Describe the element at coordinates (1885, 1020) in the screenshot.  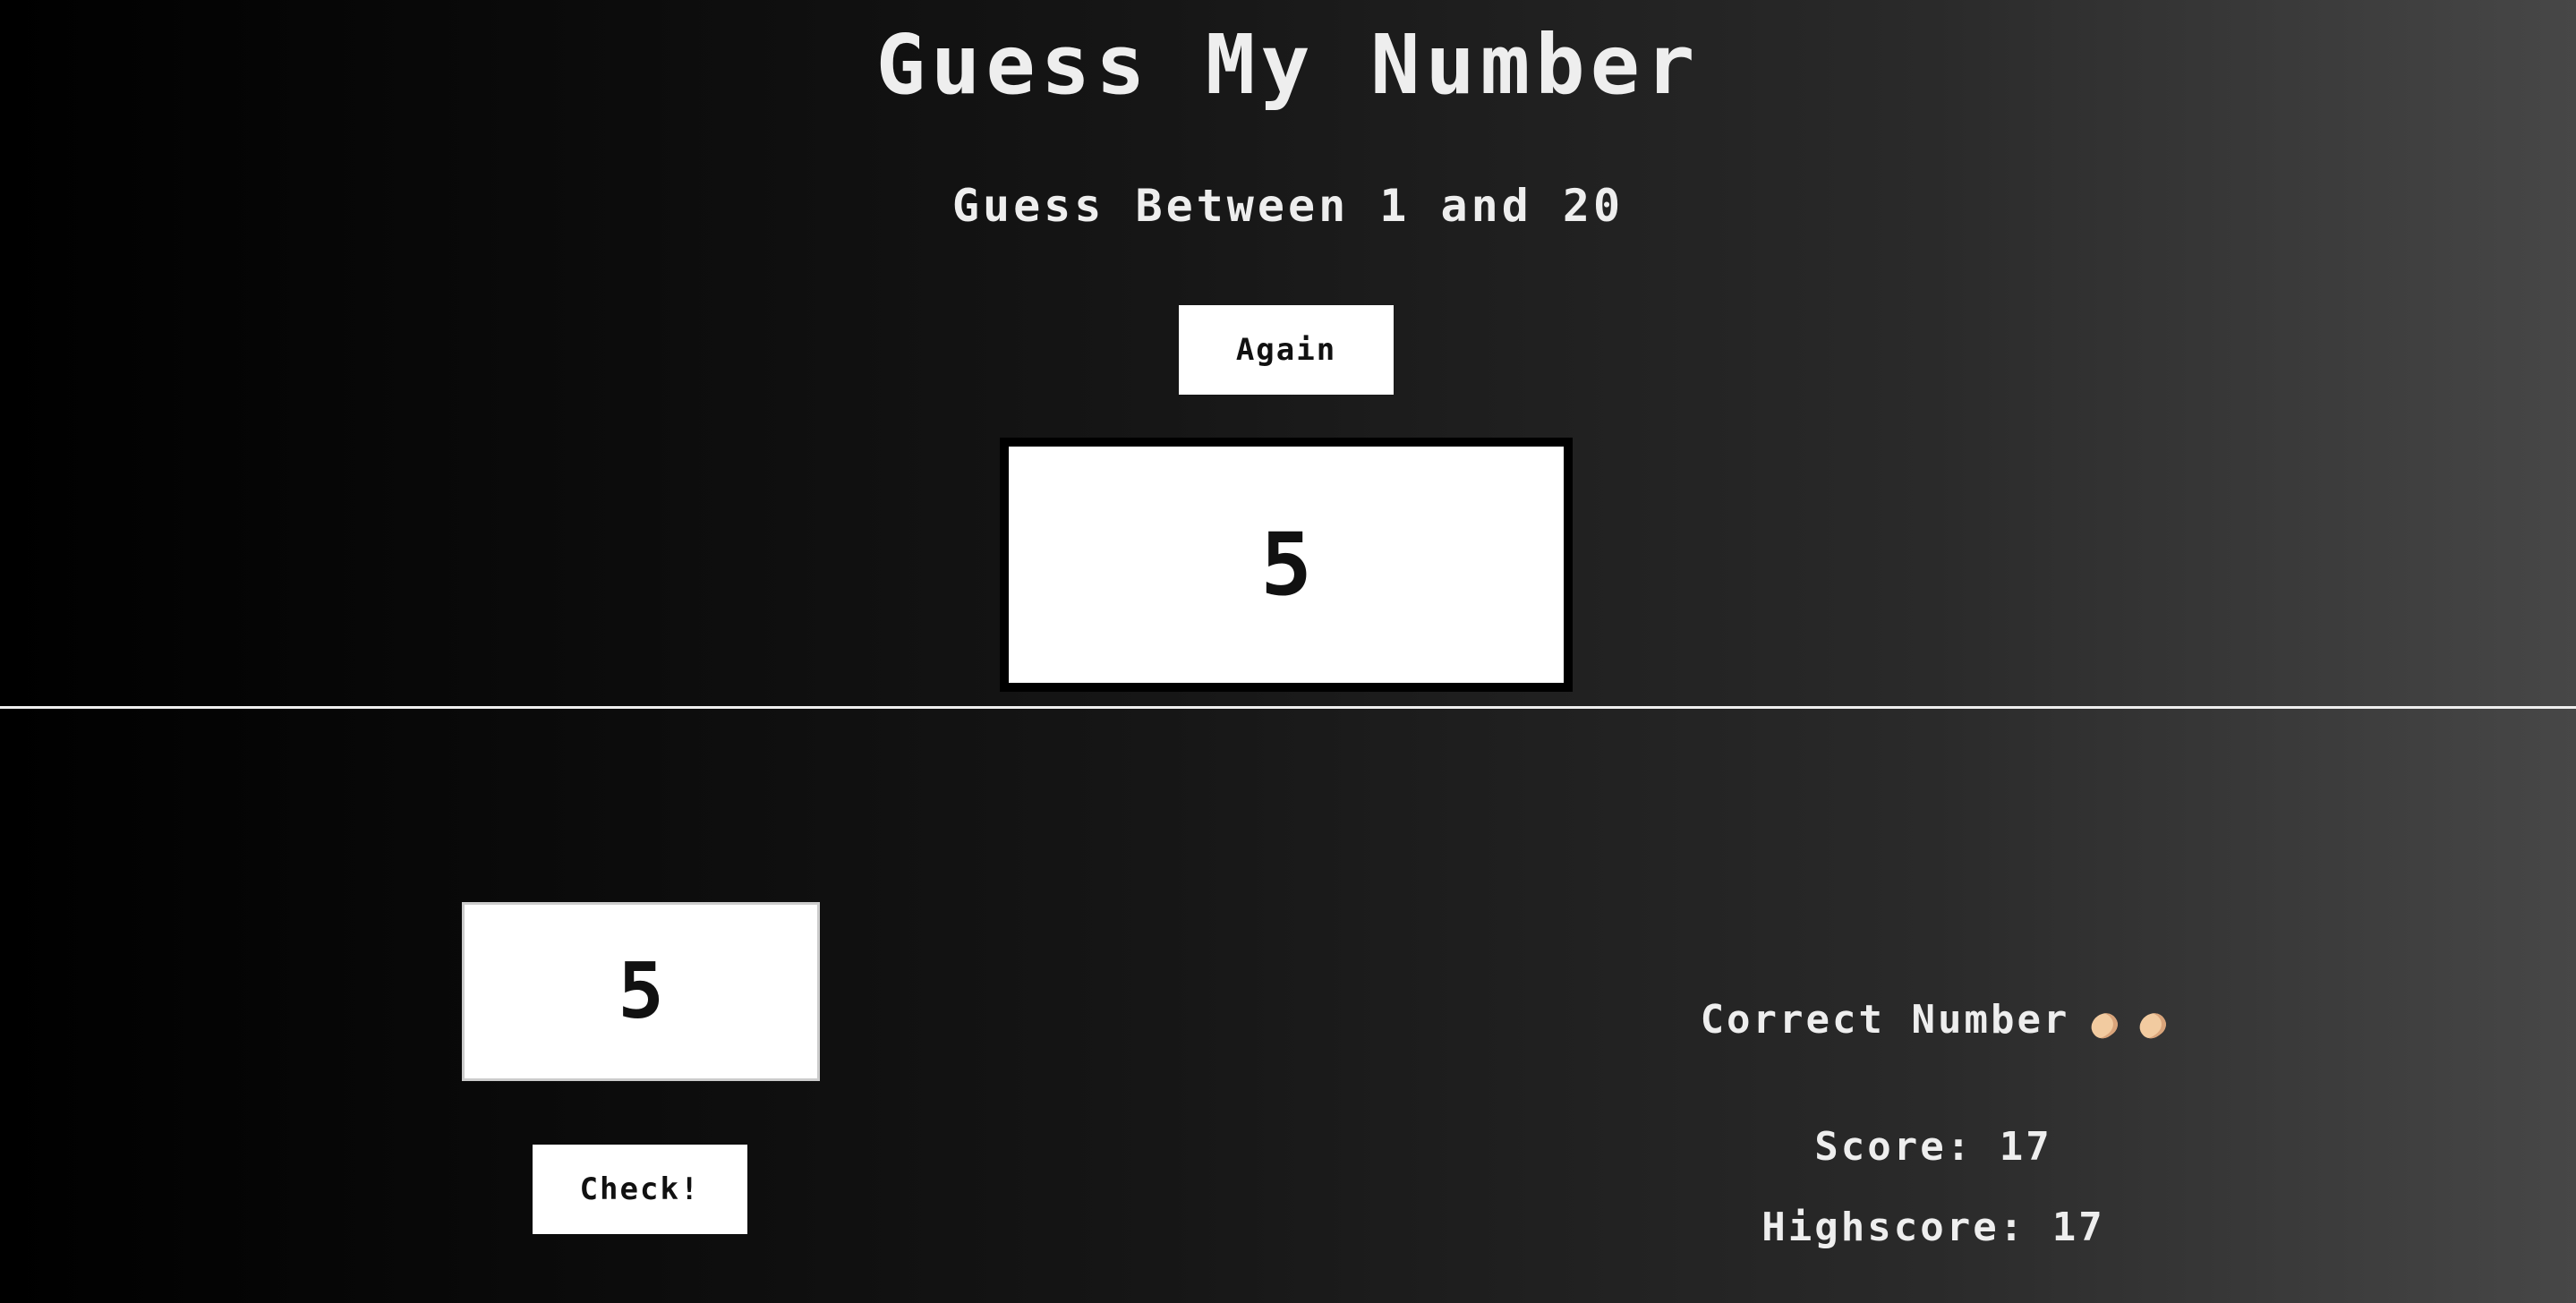
I see `message-text: Correct Number` at that location.